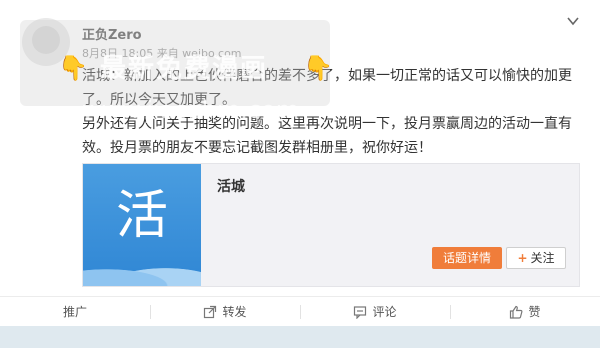 This screenshot has width=600, height=348. What do you see at coordinates (573, 21) in the screenshot?
I see `chevron-down-icon` at bounding box center [573, 21].